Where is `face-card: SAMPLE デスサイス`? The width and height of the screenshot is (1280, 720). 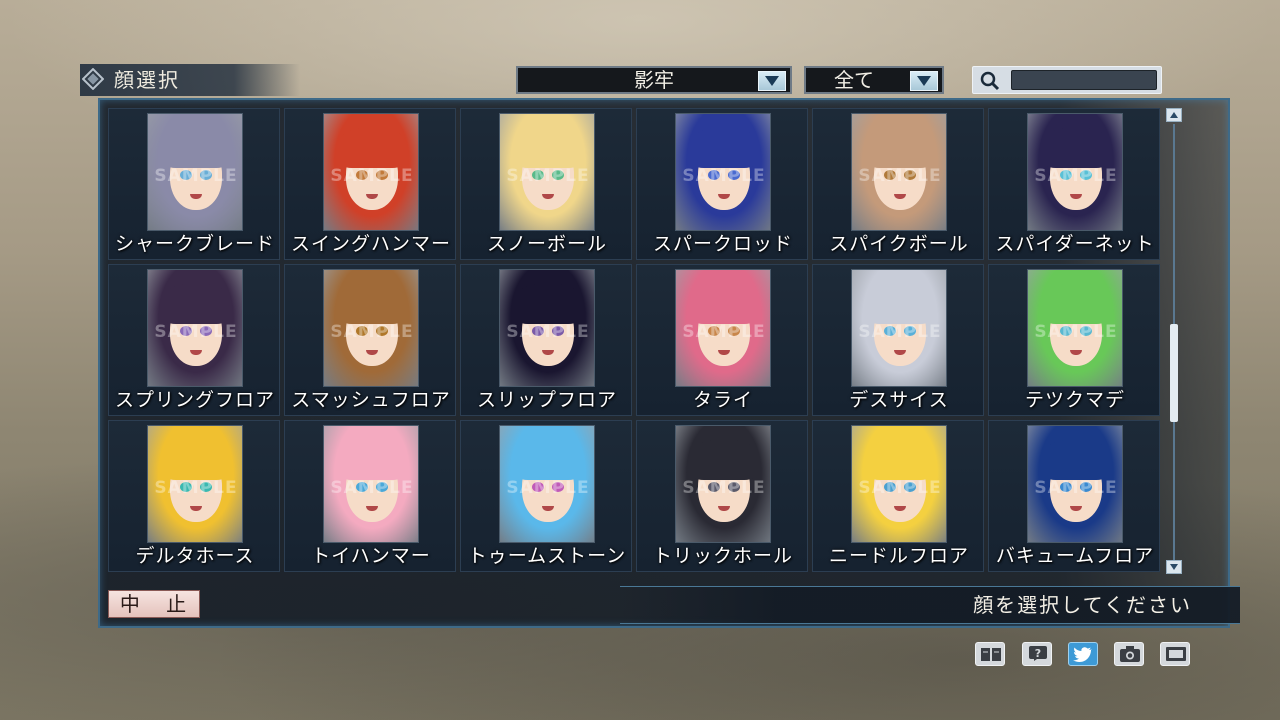 face-card: SAMPLE デスサイス is located at coordinates (898, 340).